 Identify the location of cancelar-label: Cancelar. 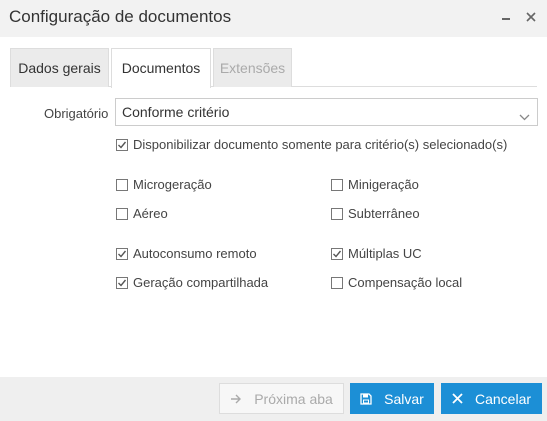
(503, 398).